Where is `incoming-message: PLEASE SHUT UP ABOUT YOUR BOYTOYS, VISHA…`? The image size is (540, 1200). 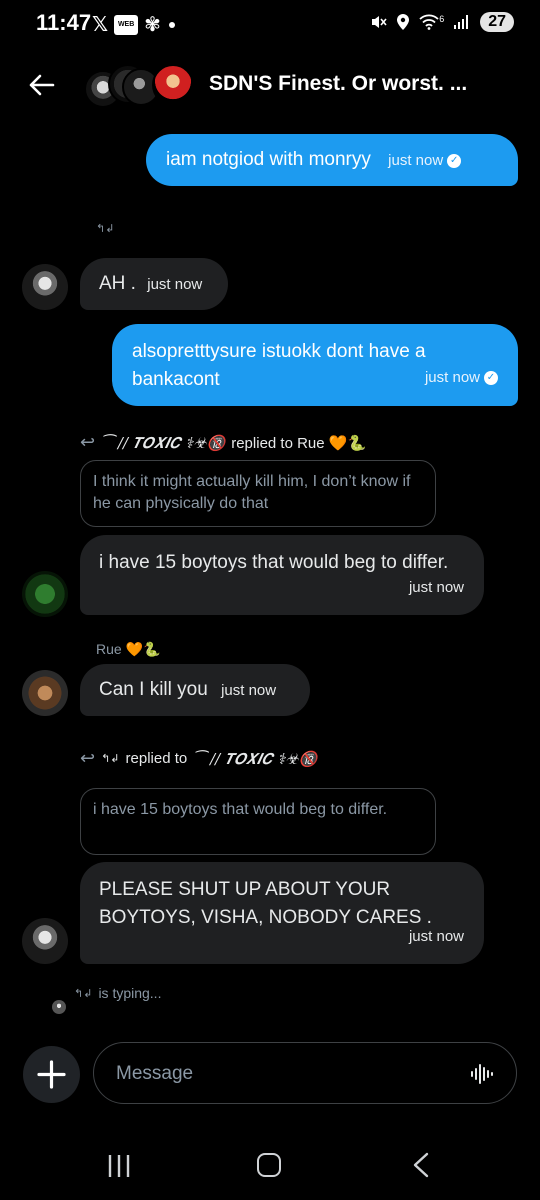 incoming-message: PLEASE SHUT UP ABOUT YOUR BOYTOYS, VISHA… is located at coordinates (282, 913).